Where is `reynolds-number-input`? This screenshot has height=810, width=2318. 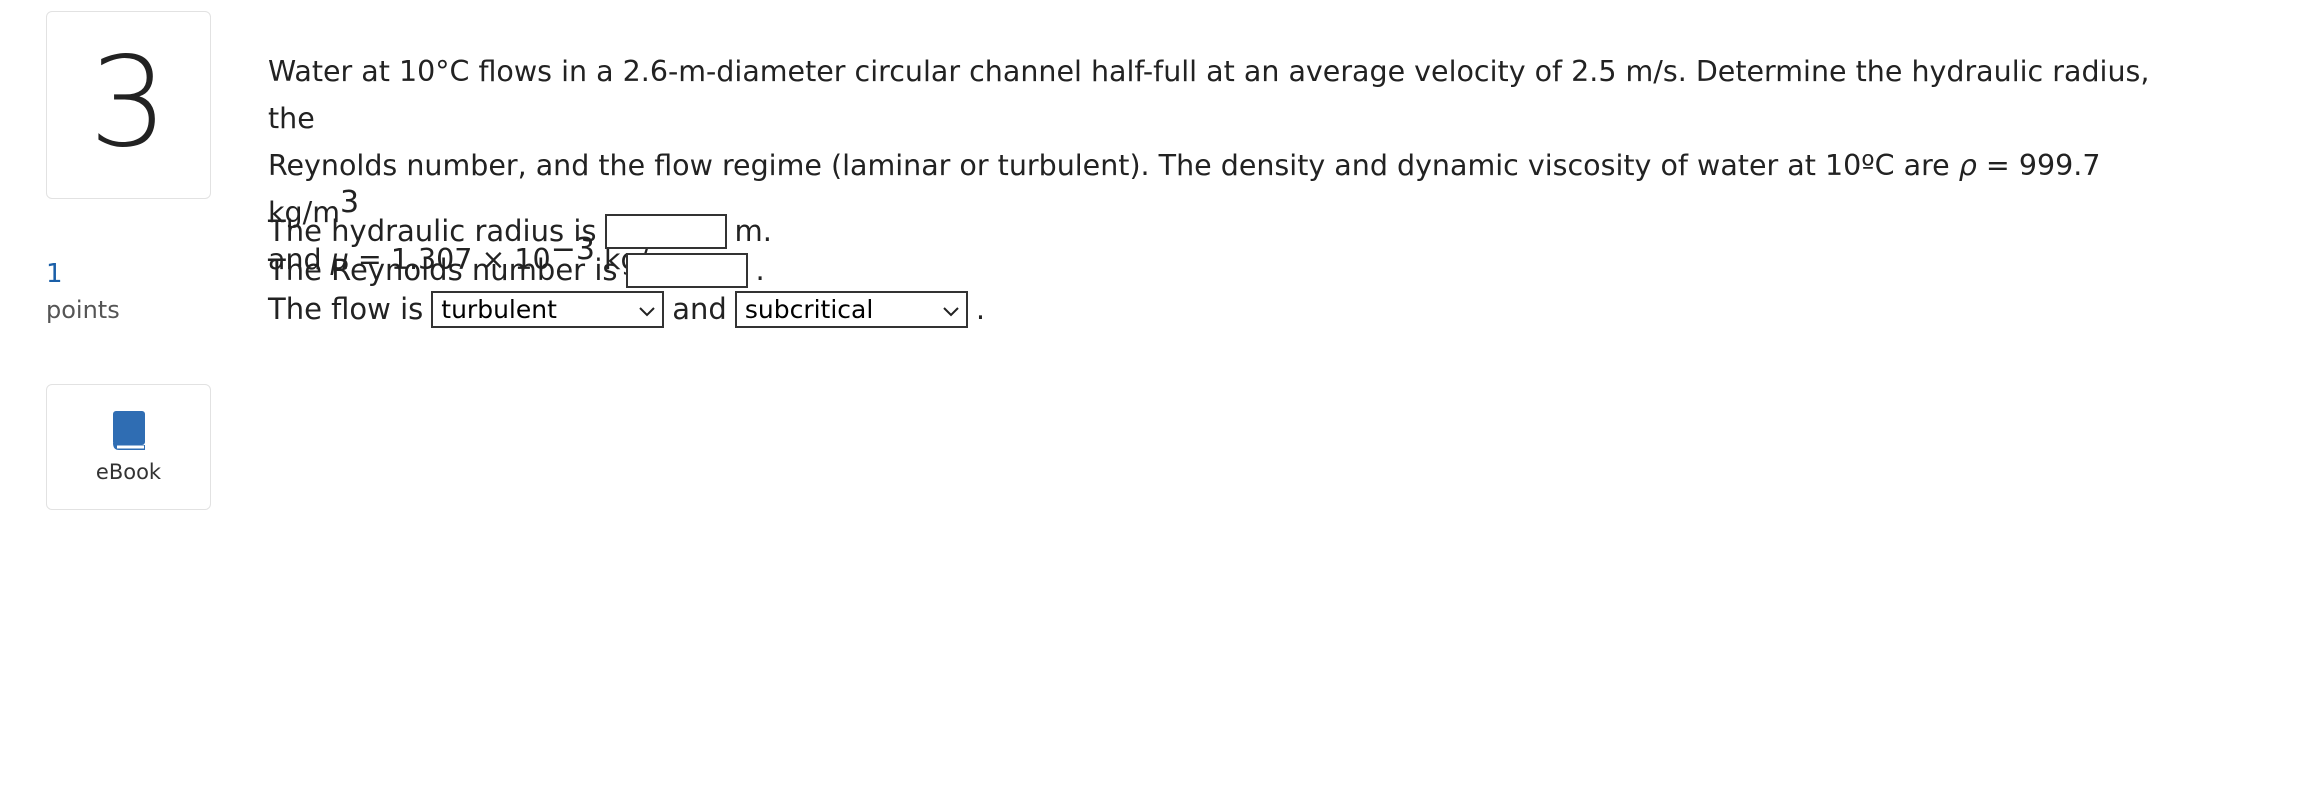
reynolds-number-input is located at coordinates (686, 270).